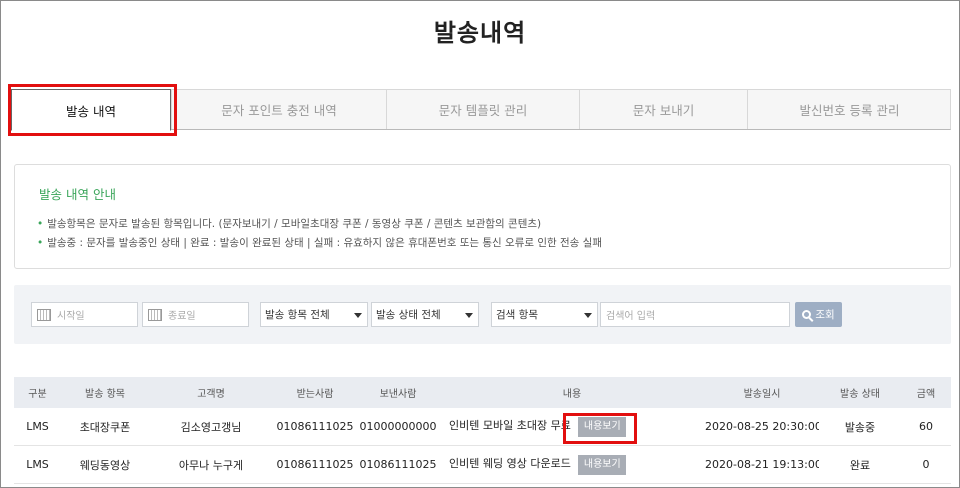 Image resolution: width=960 pixels, height=488 pixels. What do you see at coordinates (926, 394) in the screenshot?
I see `column-header: 금액` at bounding box center [926, 394].